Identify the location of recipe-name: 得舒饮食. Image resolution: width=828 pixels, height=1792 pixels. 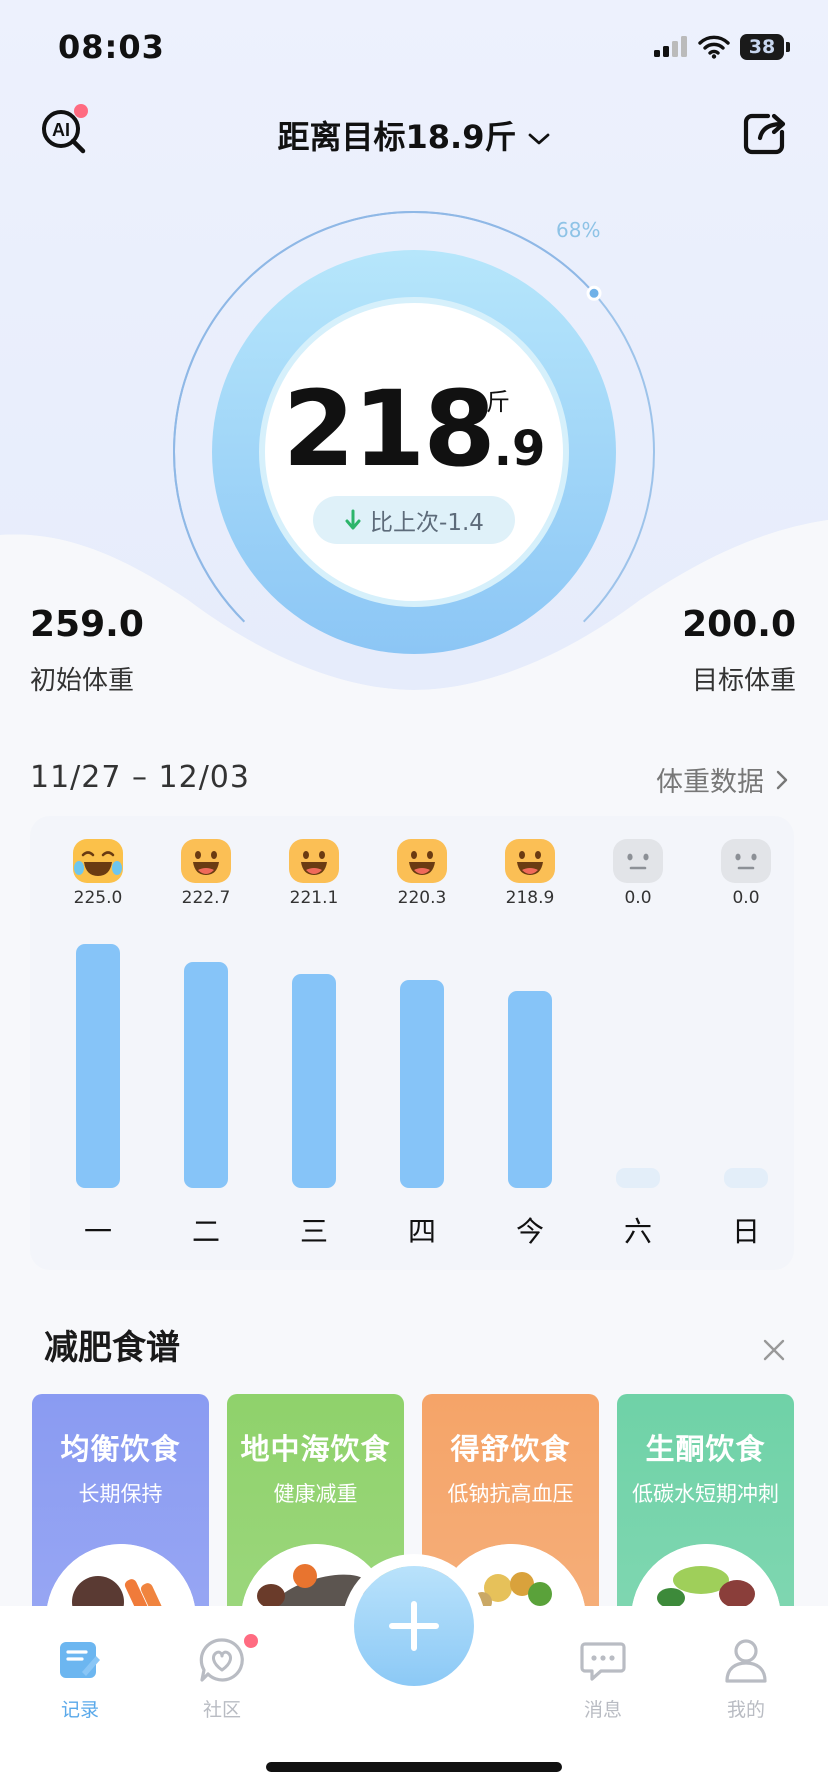
(510, 1449).